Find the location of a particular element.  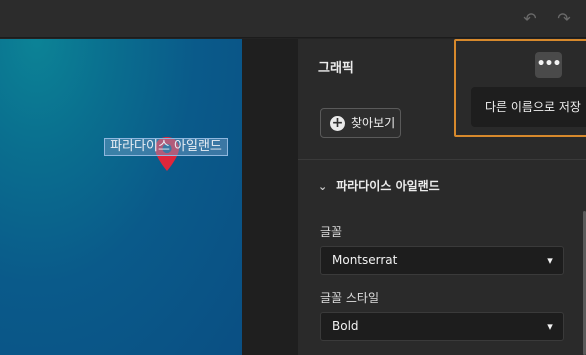

chevron-down-icon: ⌄ is located at coordinates (323, 186).